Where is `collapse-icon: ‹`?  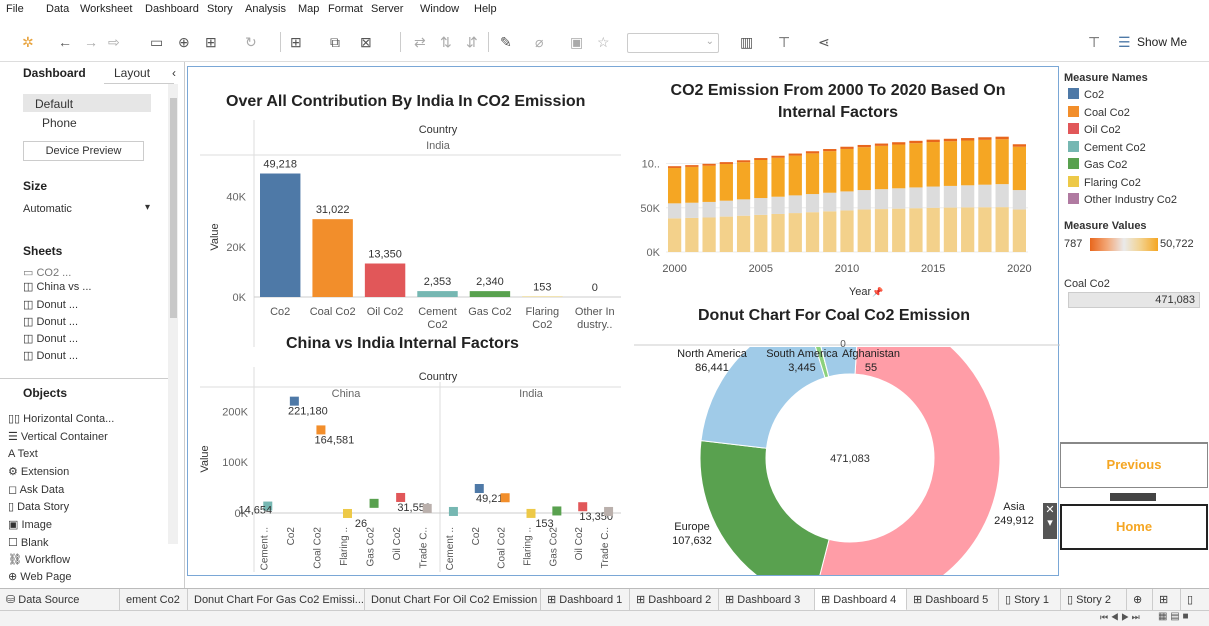 collapse-icon: ‹ is located at coordinates (174, 73).